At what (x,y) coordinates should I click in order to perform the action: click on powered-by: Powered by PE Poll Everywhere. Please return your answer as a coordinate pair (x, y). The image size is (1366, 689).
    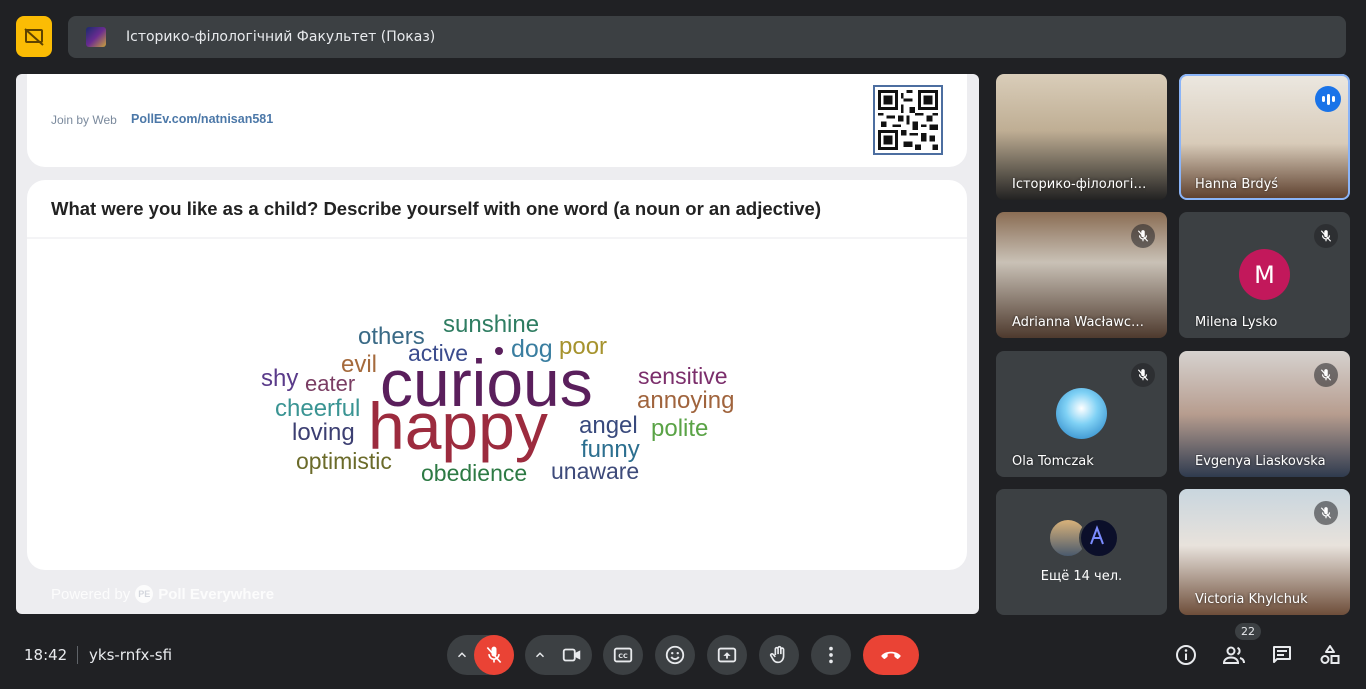
    Looking at the image, I should click on (162, 594).